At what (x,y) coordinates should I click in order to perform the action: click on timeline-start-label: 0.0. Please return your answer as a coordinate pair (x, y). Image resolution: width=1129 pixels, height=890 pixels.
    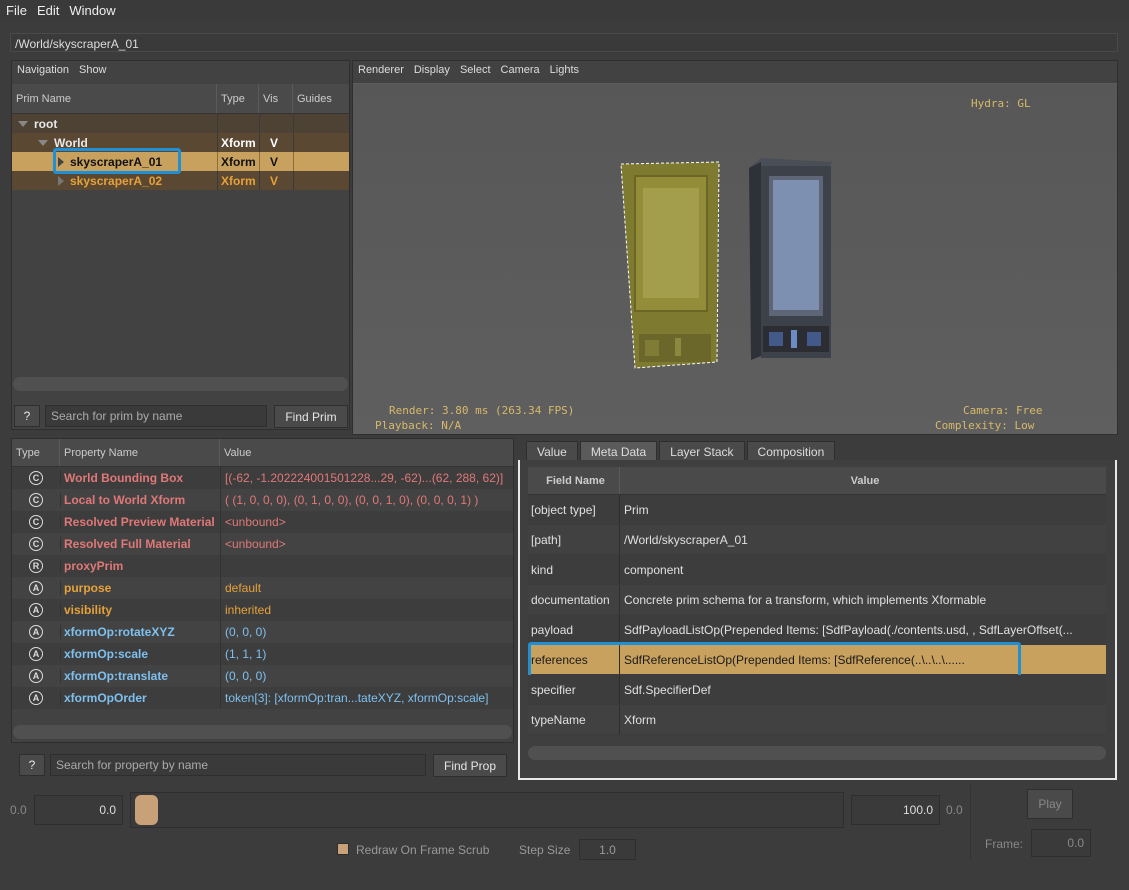
    Looking at the image, I should click on (18, 810).